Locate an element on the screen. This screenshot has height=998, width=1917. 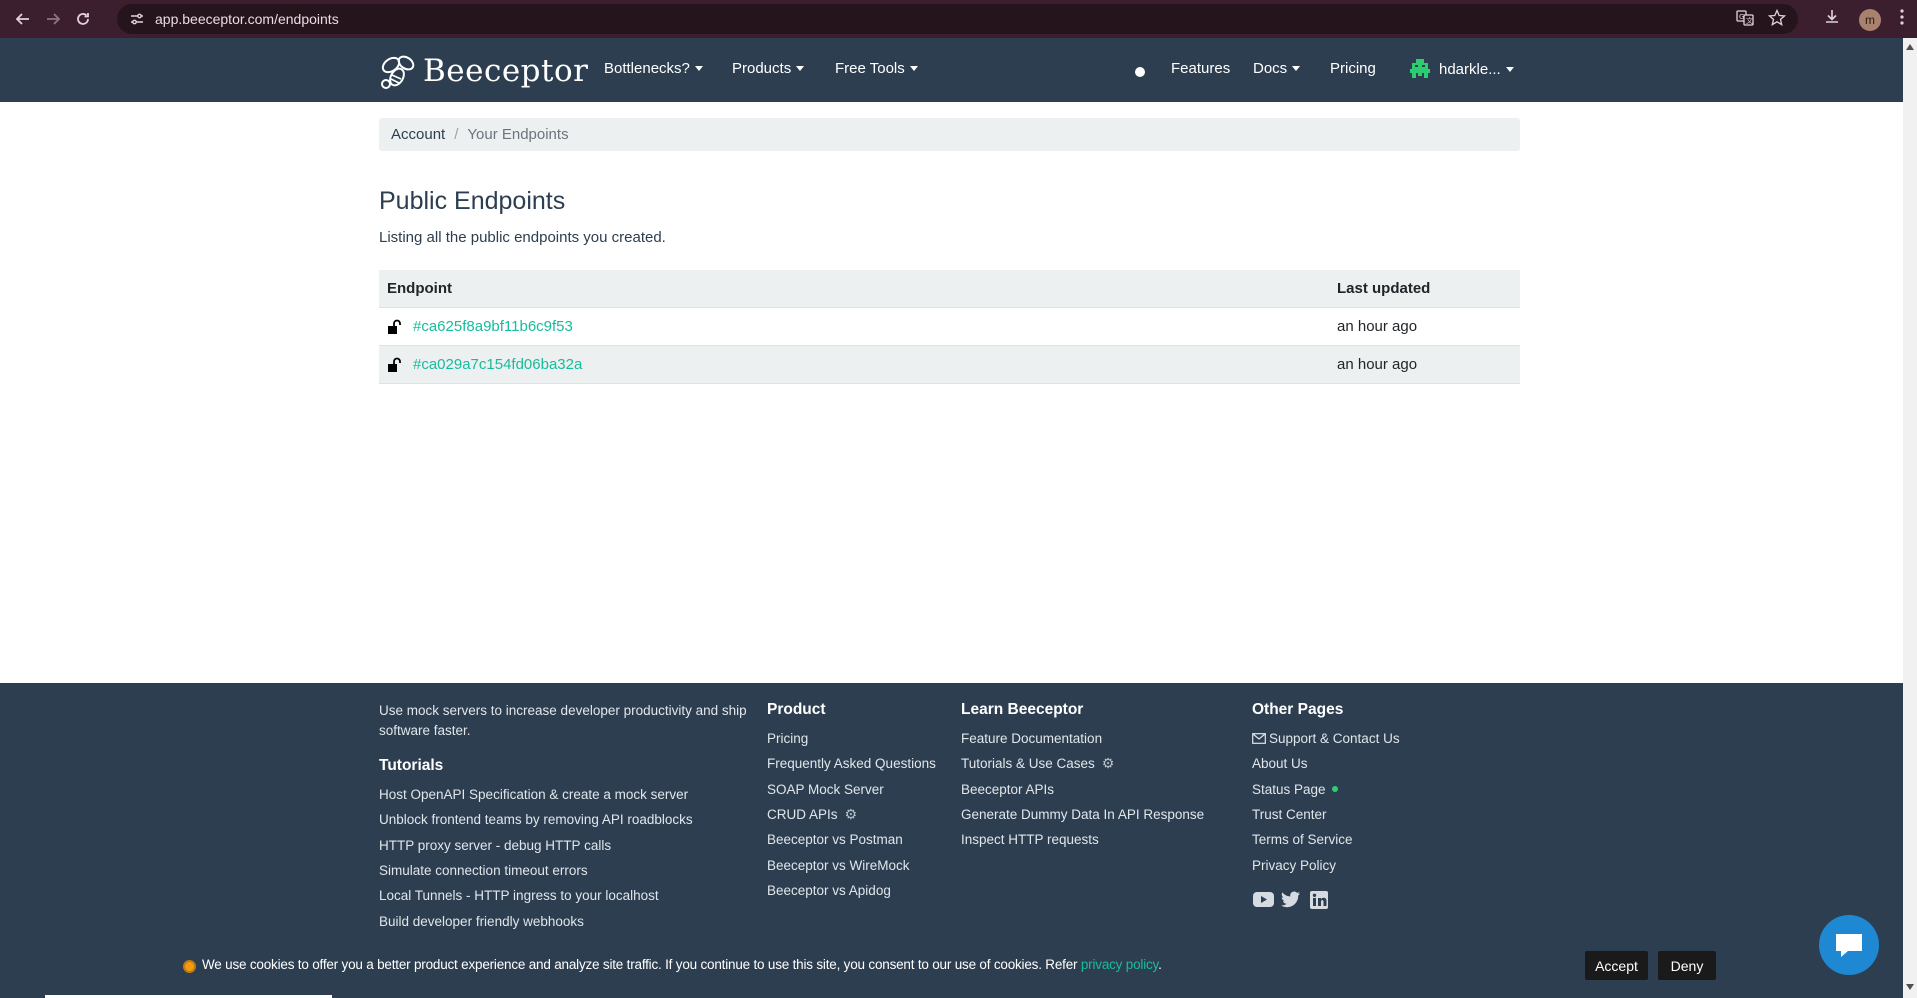
nav-free-tools-dropdown: Free Tools is located at coordinates (876, 68).